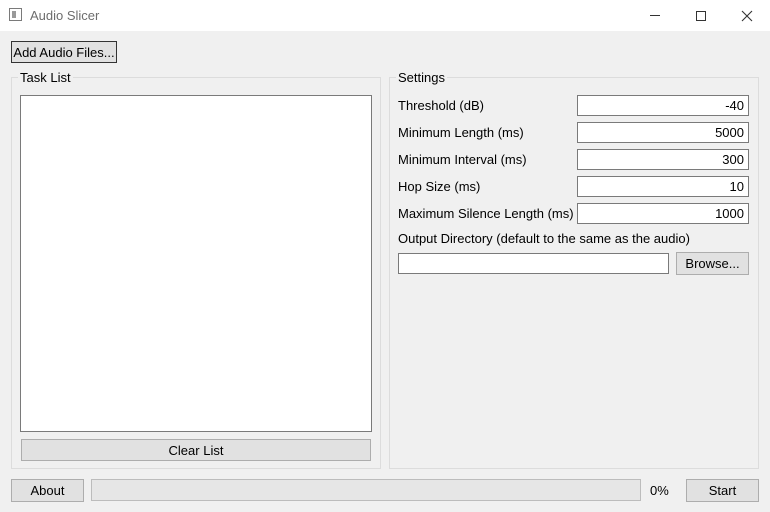 The image size is (770, 512). I want to click on hop-size-input, so click(663, 186).